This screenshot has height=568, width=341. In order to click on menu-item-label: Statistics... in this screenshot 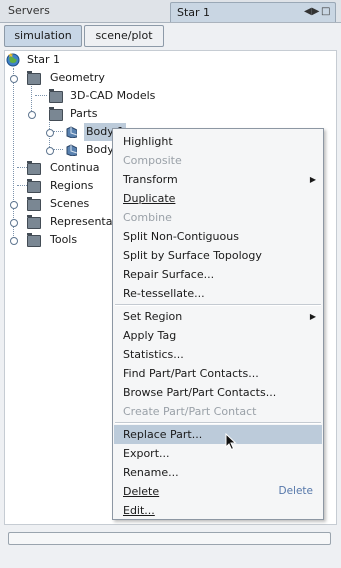, I will do `click(153, 354)`.